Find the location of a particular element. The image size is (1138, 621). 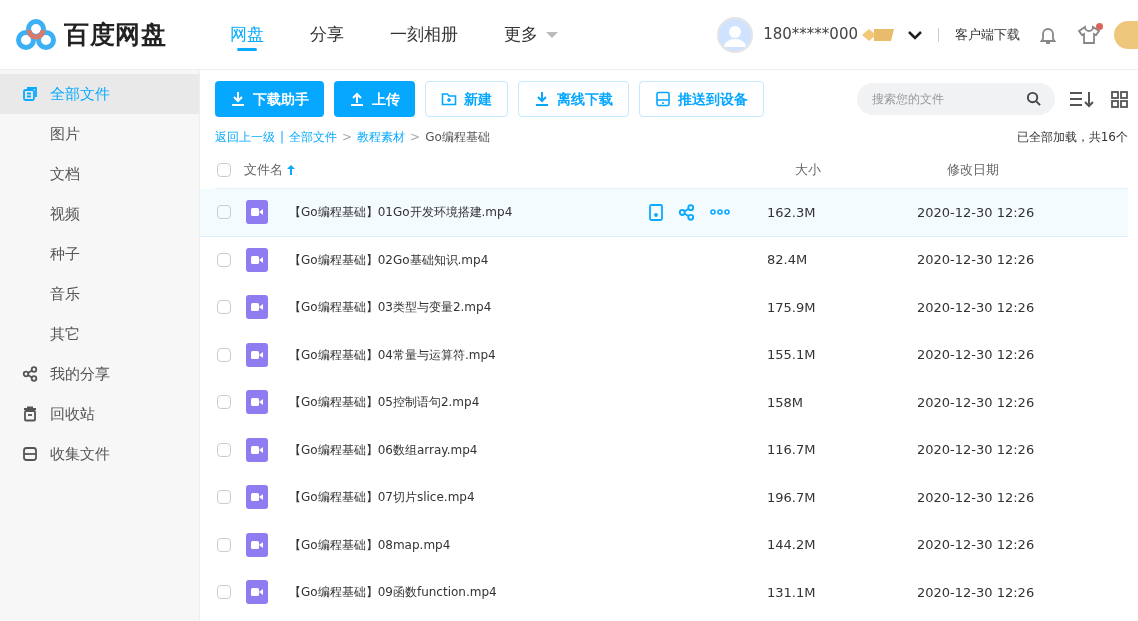

file-name: 【Go编程基础】06数组array.mp4 is located at coordinates (469, 449).